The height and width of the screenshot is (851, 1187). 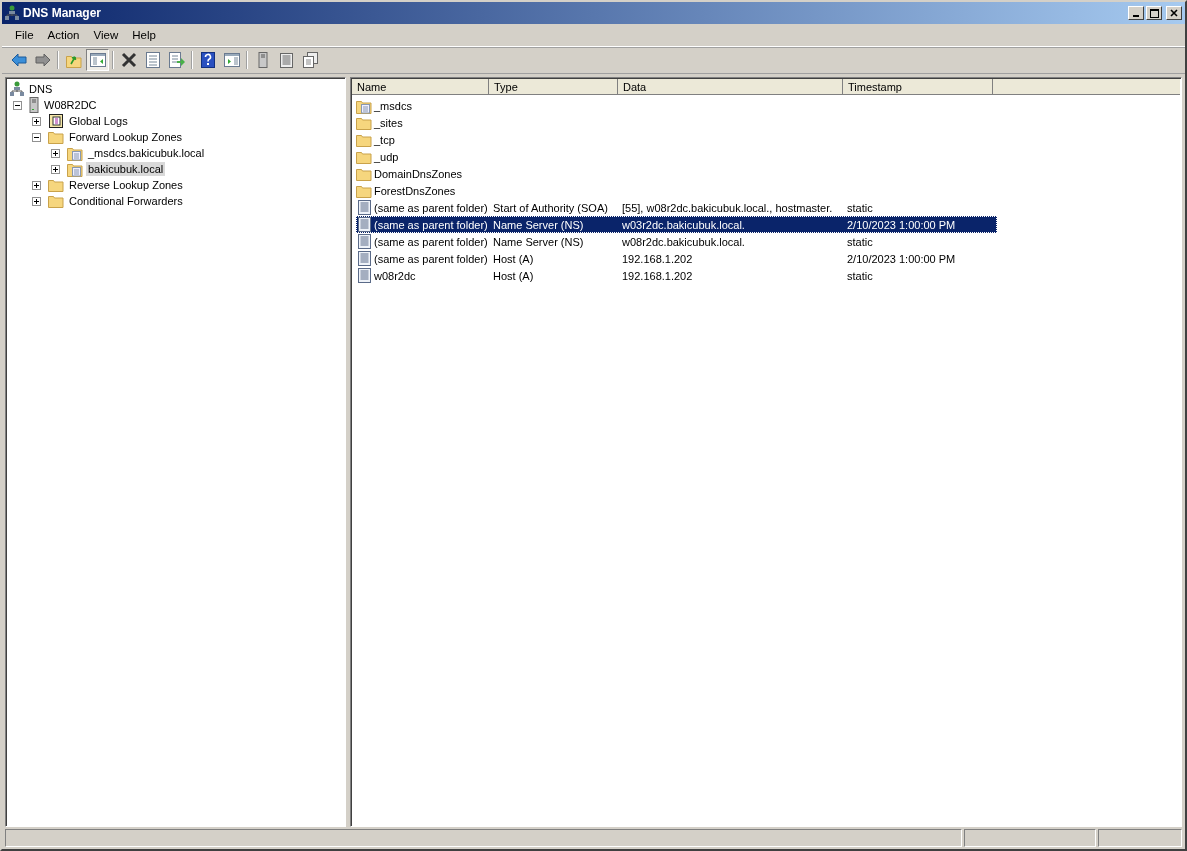 I want to click on delete-icon, so click(x=128, y=60).